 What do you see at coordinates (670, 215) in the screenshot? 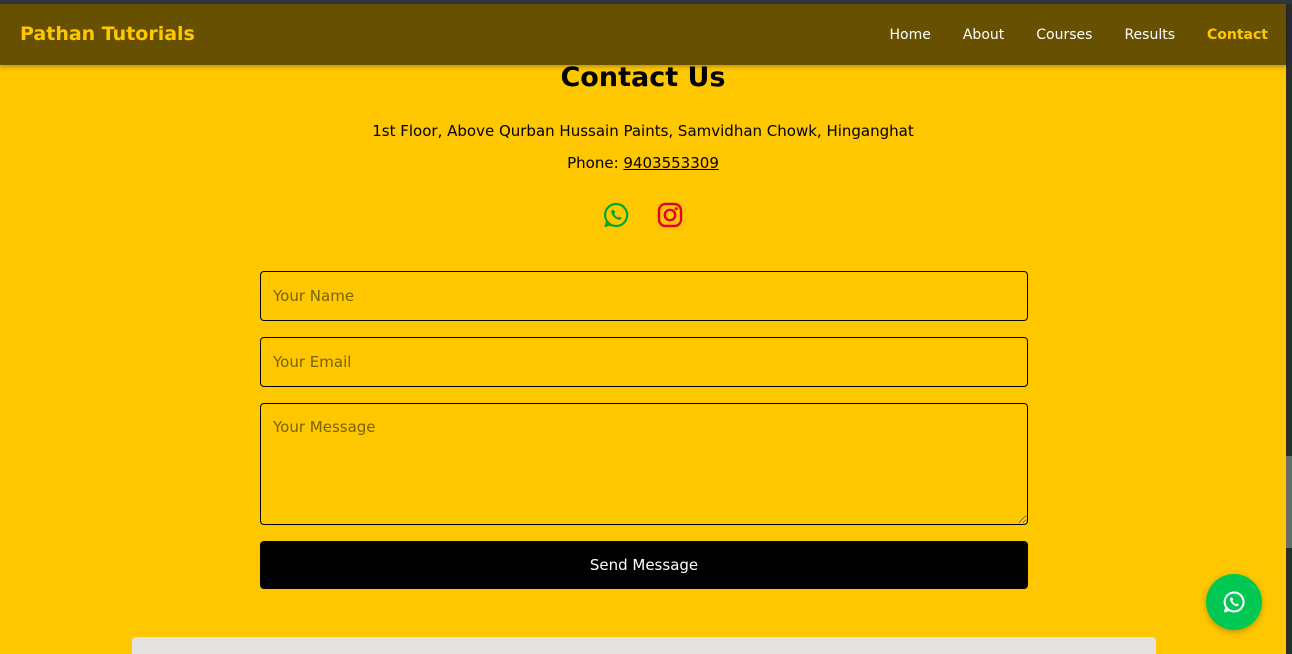
I see `instagram-icon` at bounding box center [670, 215].